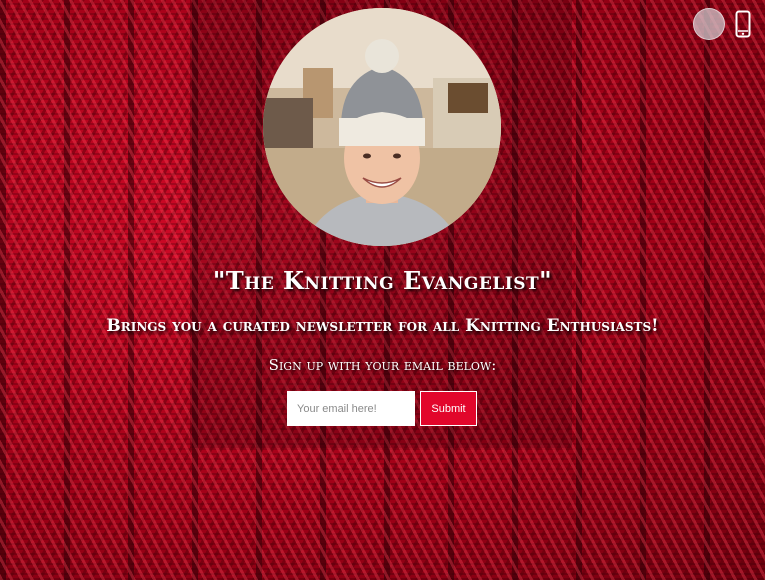 The height and width of the screenshot is (580, 765). I want to click on circle-toggle-icon, so click(709, 24).